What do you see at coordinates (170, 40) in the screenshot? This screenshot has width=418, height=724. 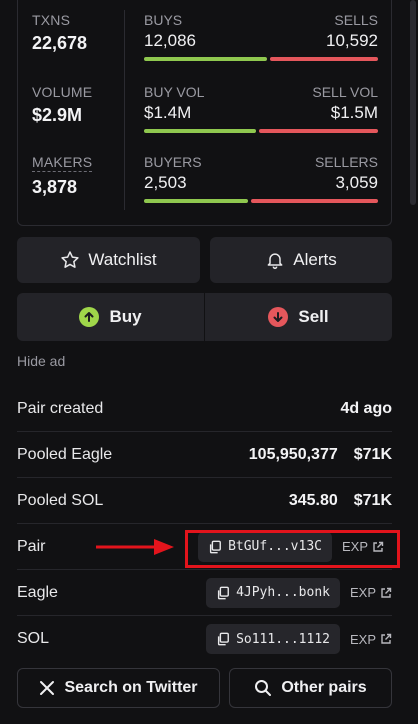 I see `buys-value: 12,086` at bounding box center [170, 40].